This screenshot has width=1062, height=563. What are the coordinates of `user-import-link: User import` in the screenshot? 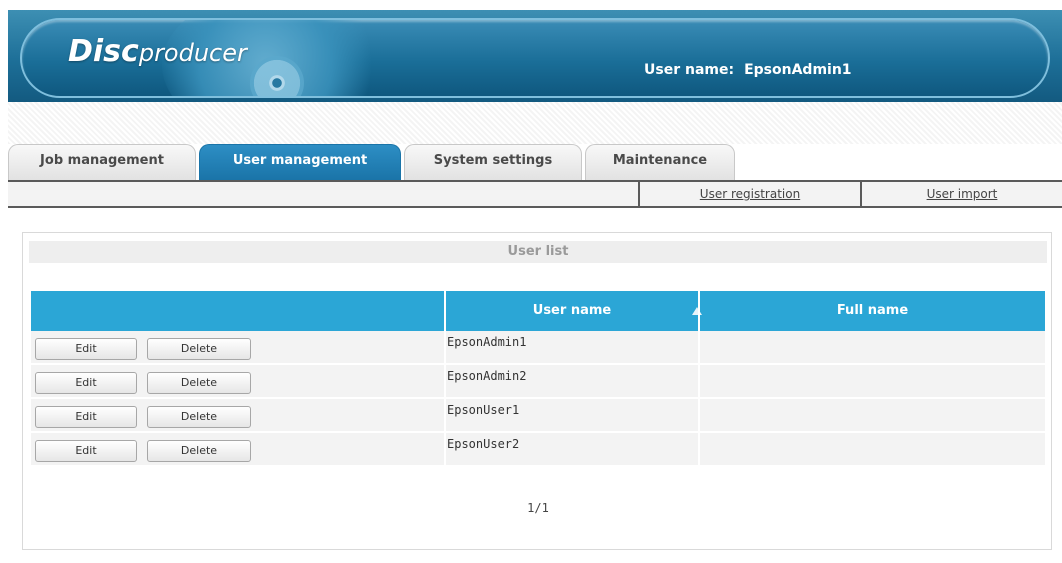 It's located at (961, 194).